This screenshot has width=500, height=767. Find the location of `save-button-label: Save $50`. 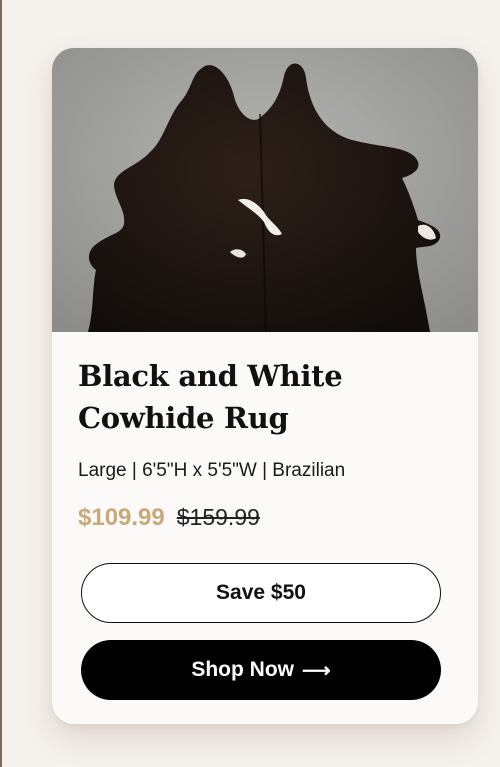

save-button-label: Save $50 is located at coordinates (261, 592).